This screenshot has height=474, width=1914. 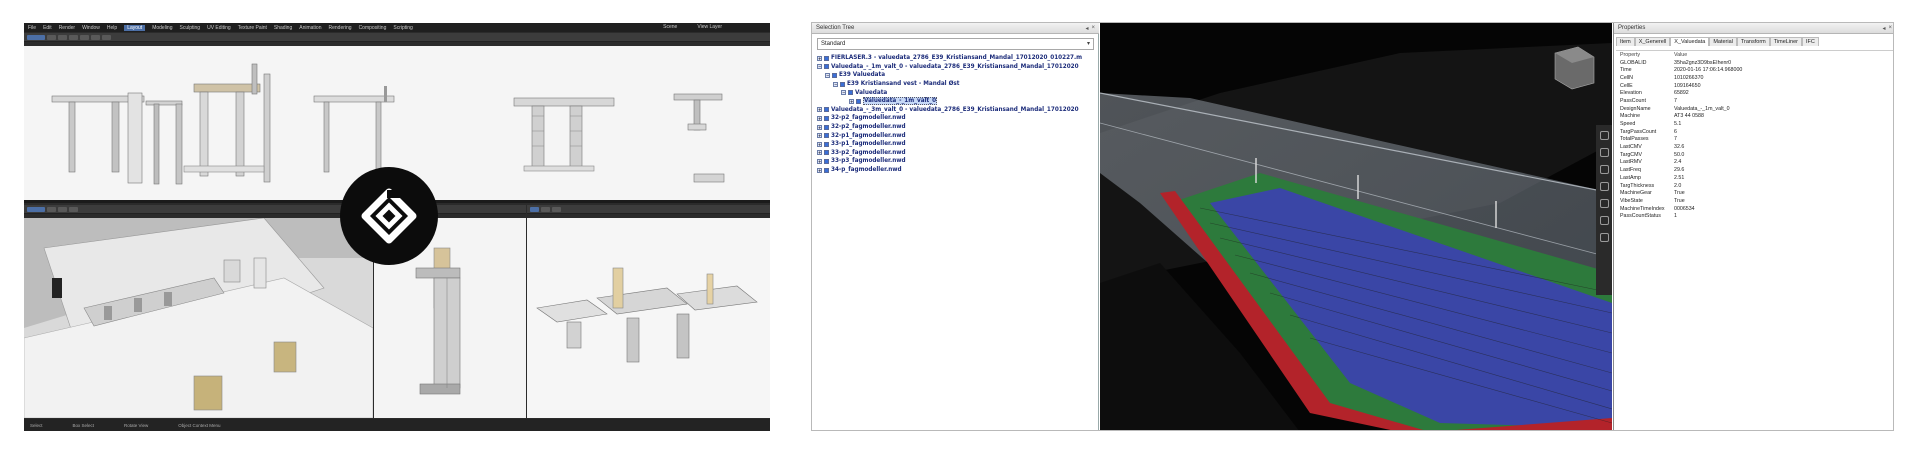 I want to click on mode-button, so click(x=534, y=209).